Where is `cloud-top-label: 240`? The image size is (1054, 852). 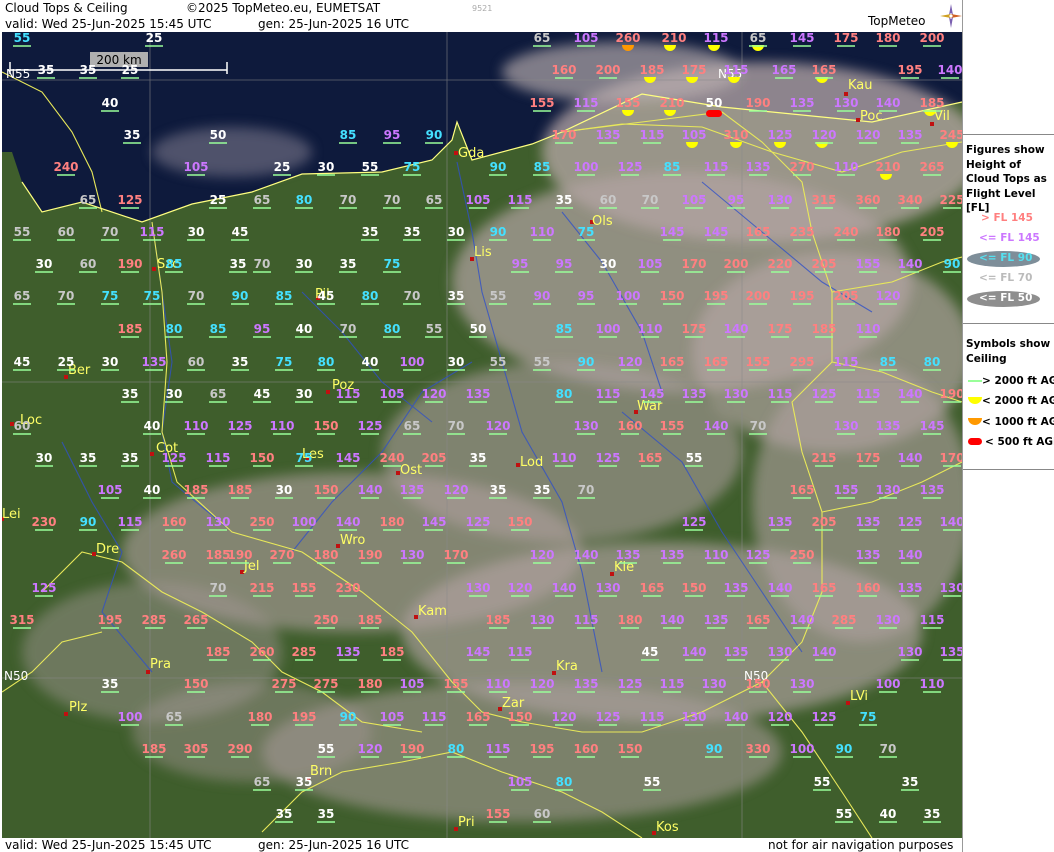 cloud-top-label: 240 is located at coordinates (845, 232).